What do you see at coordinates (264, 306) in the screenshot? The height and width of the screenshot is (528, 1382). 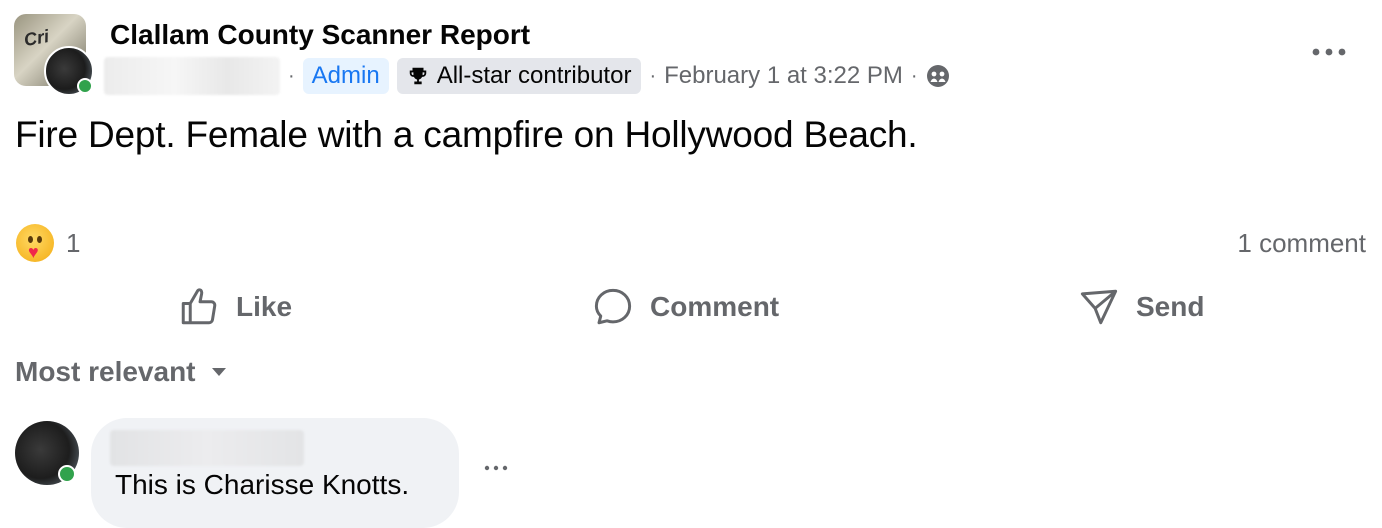 I see `like-label: Like` at bounding box center [264, 306].